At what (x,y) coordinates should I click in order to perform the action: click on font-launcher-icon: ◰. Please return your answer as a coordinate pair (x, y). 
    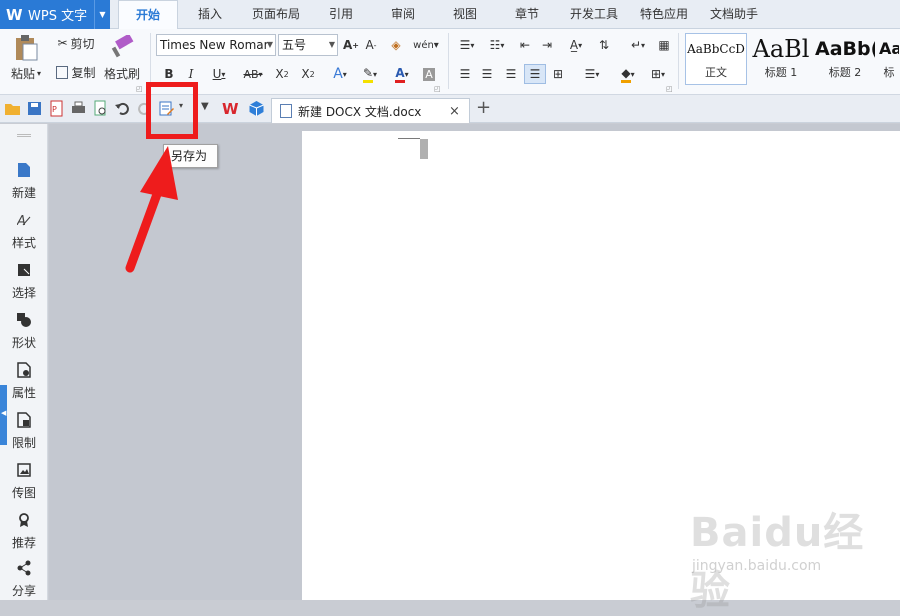
    Looking at the image, I should click on (437, 89).